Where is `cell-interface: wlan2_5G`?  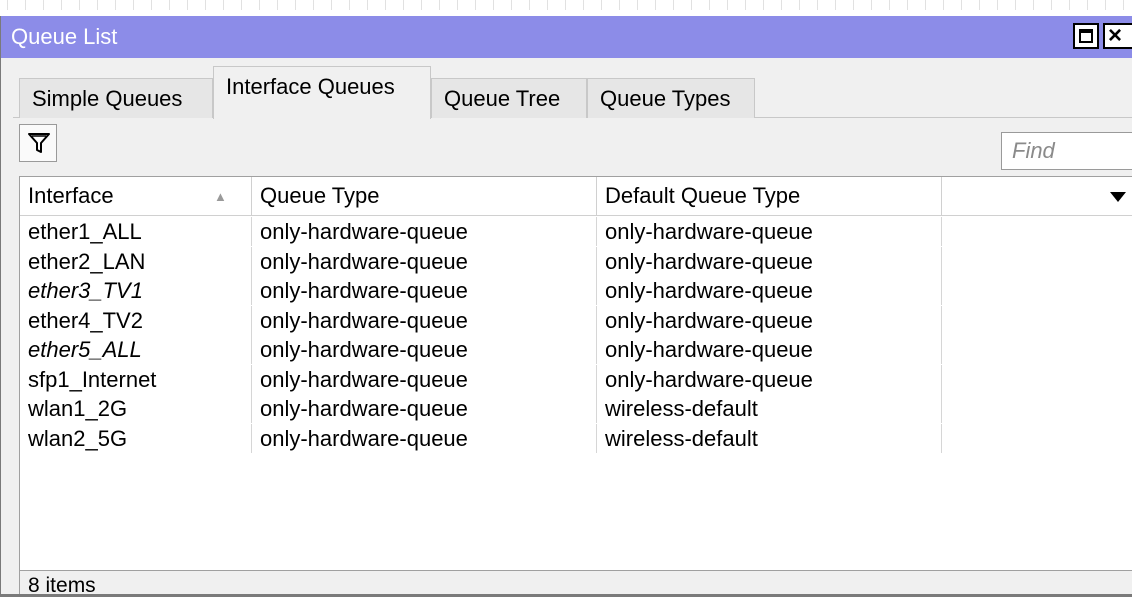
cell-interface: wlan2_5G is located at coordinates (136, 438).